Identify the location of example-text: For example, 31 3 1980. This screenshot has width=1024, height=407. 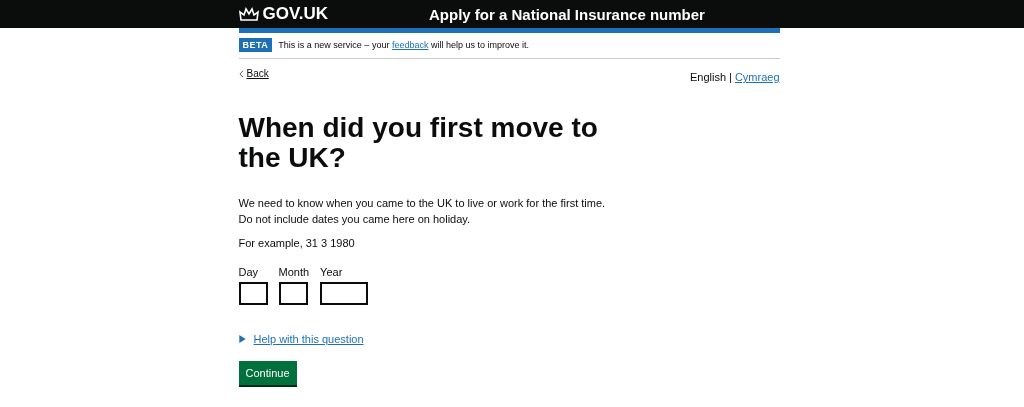
(297, 243).